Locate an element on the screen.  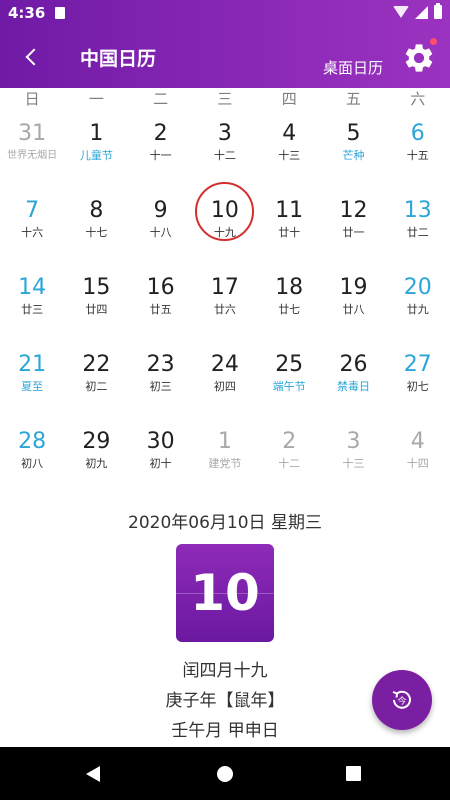
week-row: 21 夏至 22 初二 23 初三 24 初四 25 端午节 26 禁毒日 27 初七 is located at coordinates (225, 385).